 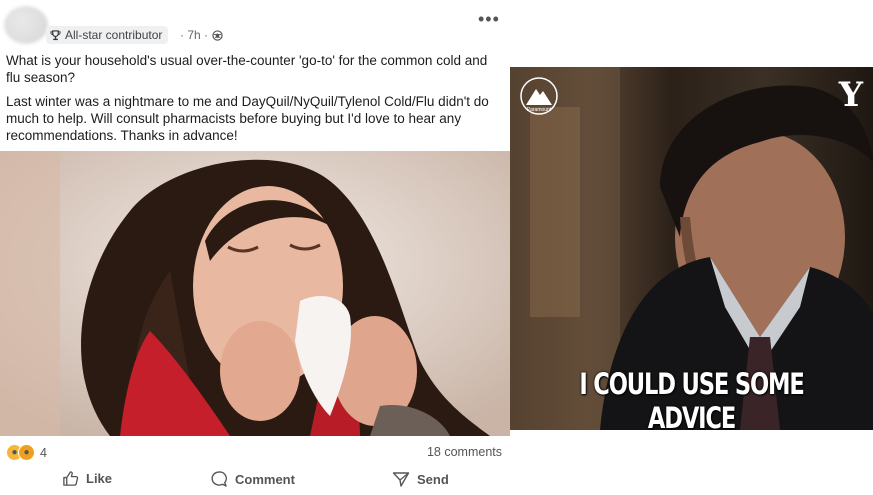 I want to click on comment-icon, so click(x=219, y=479).